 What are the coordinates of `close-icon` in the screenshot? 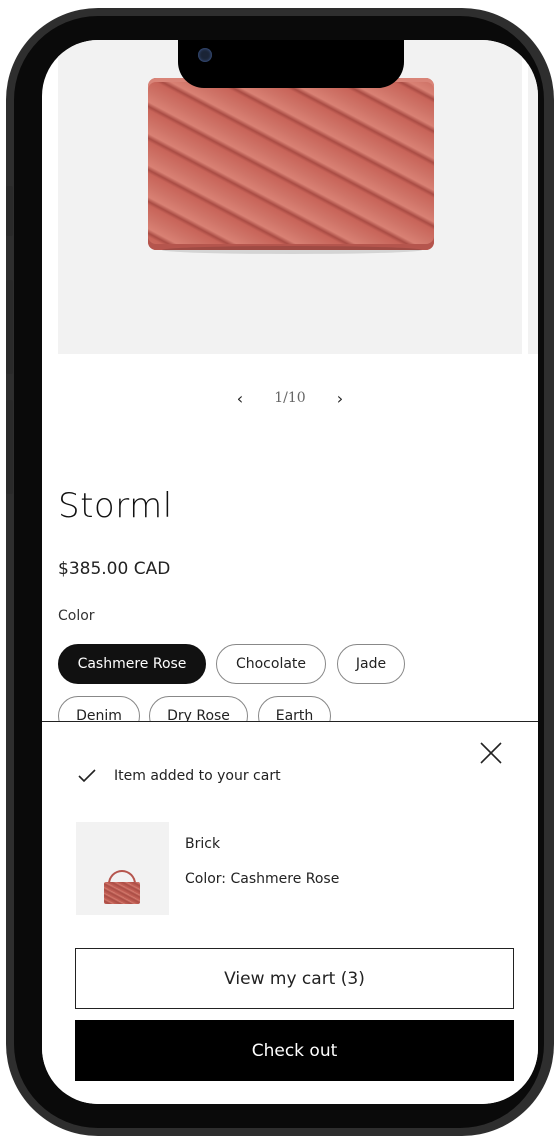 It's located at (491, 753).